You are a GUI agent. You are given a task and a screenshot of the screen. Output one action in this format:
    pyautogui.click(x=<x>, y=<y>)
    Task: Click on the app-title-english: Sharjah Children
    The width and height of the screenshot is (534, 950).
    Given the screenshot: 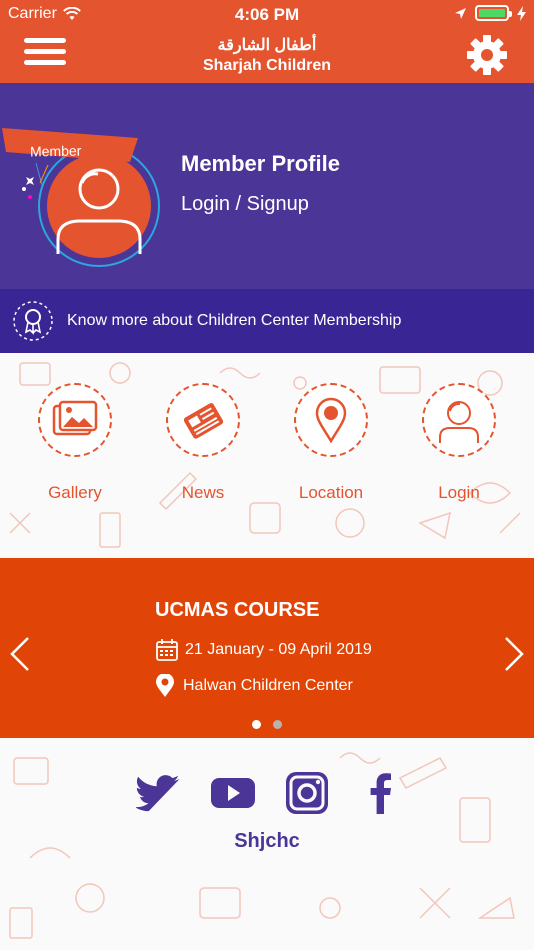 What is the action you would take?
    pyautogui.click(x=267, y=65)
    